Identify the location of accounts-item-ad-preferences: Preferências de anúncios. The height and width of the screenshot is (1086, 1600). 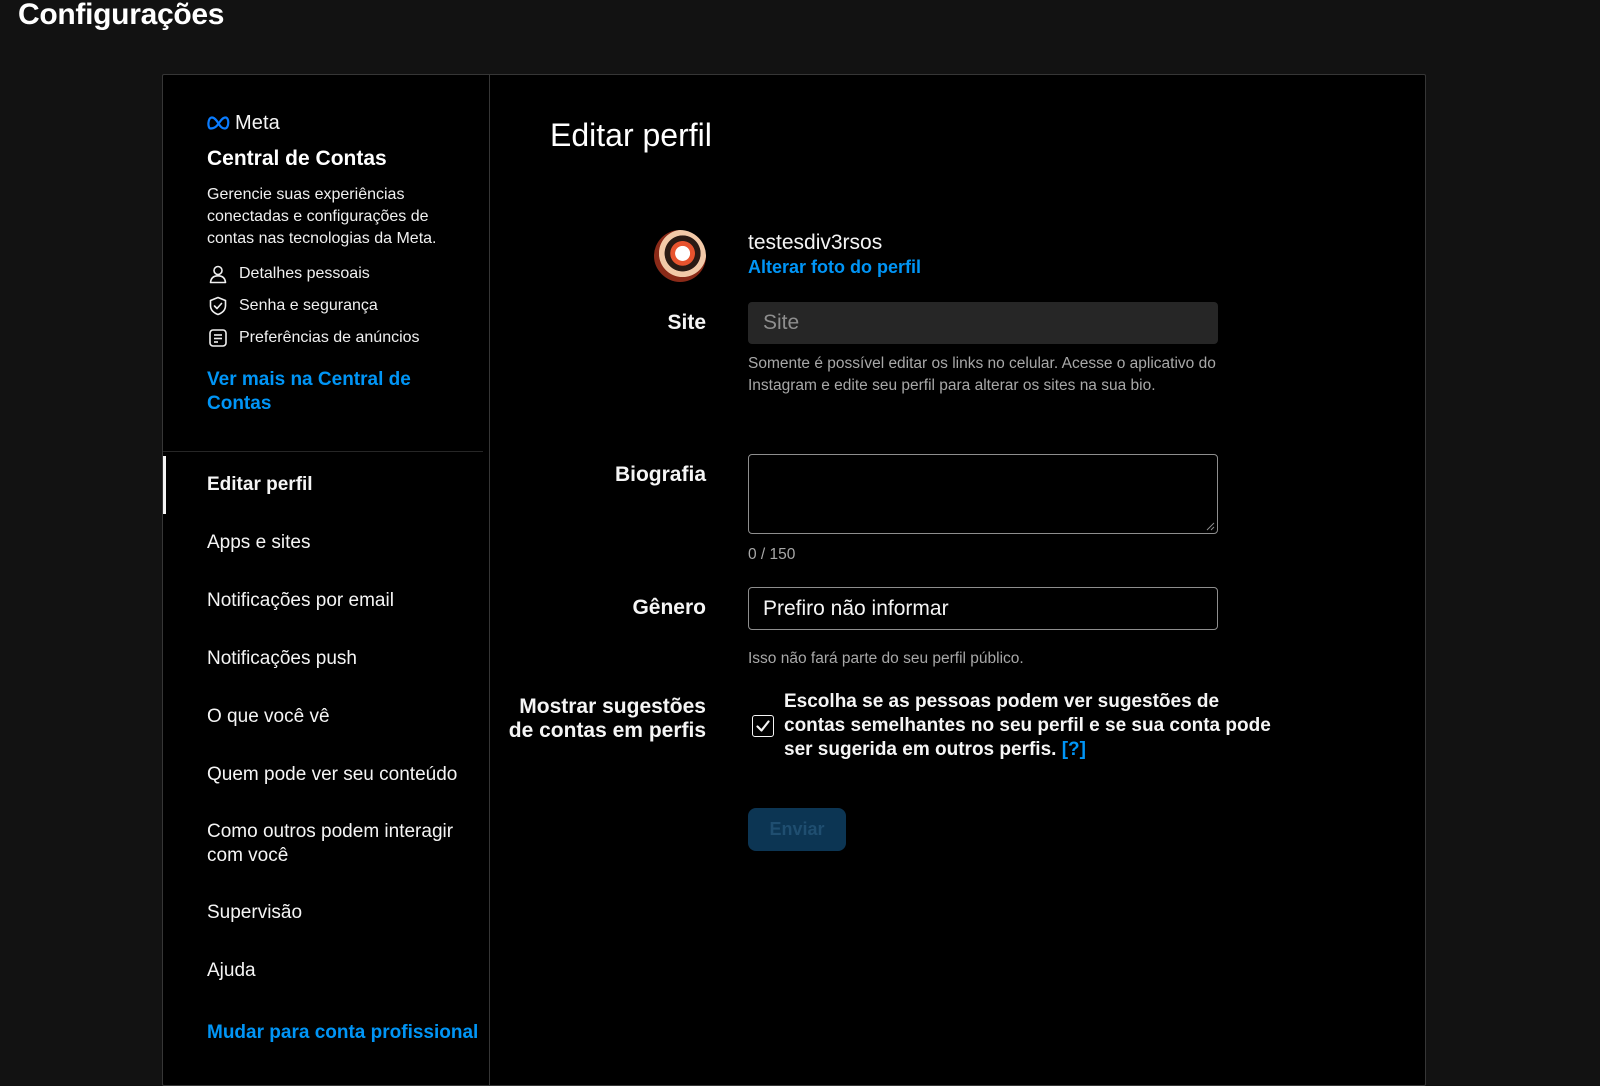
(337, 338).